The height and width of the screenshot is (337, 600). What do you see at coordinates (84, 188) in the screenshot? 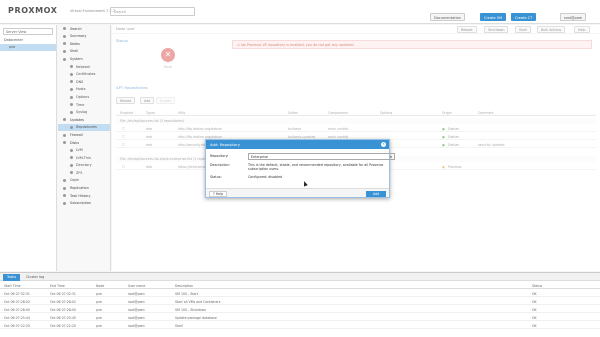
I see `nav-item-replication: Replication` at bounding box center [84, 188].